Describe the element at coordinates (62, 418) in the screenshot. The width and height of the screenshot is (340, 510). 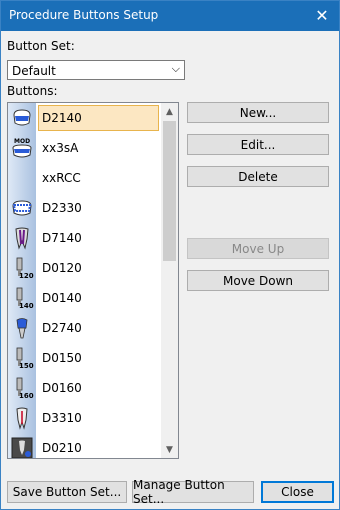
I see `list-item-label: D3310` at that location.